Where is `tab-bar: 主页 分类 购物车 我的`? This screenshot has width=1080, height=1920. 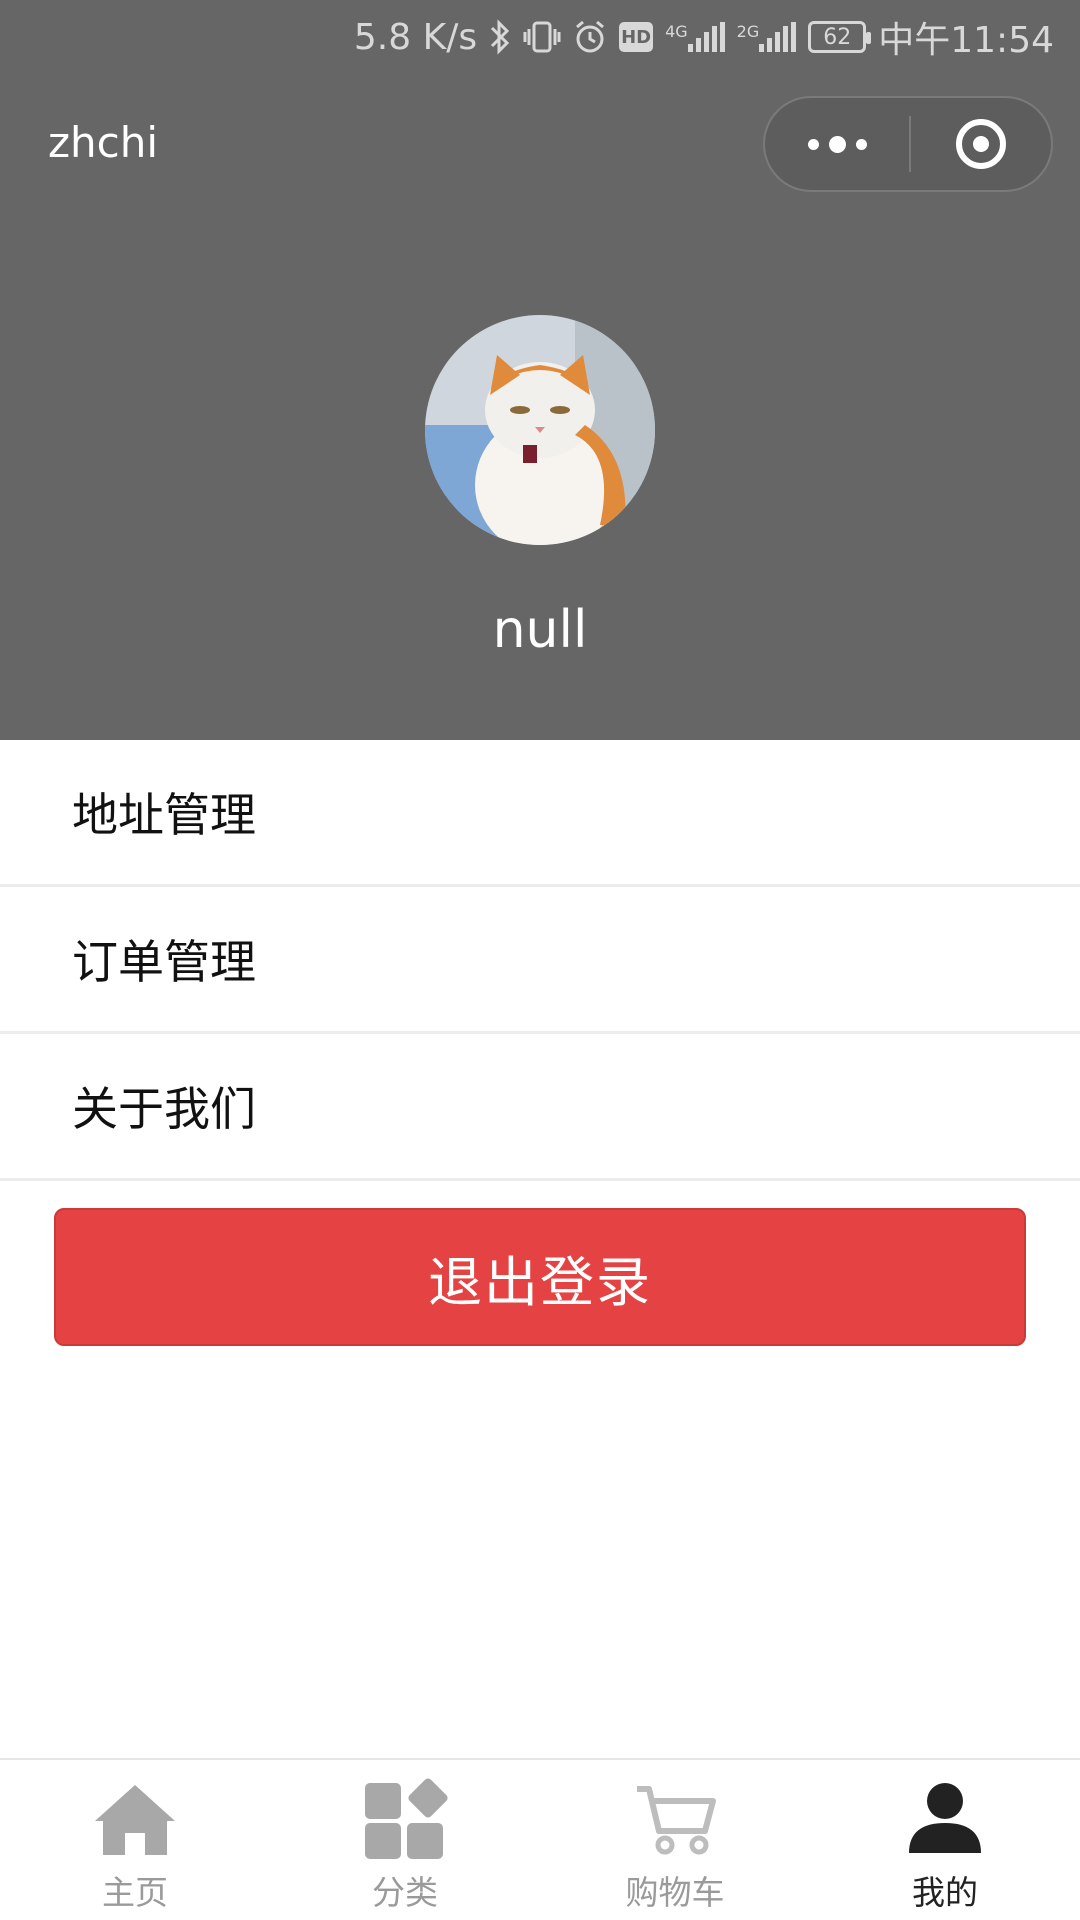
tab-bar: 主页 分类 购物车 我的 is located at coordinates (540, 1839).